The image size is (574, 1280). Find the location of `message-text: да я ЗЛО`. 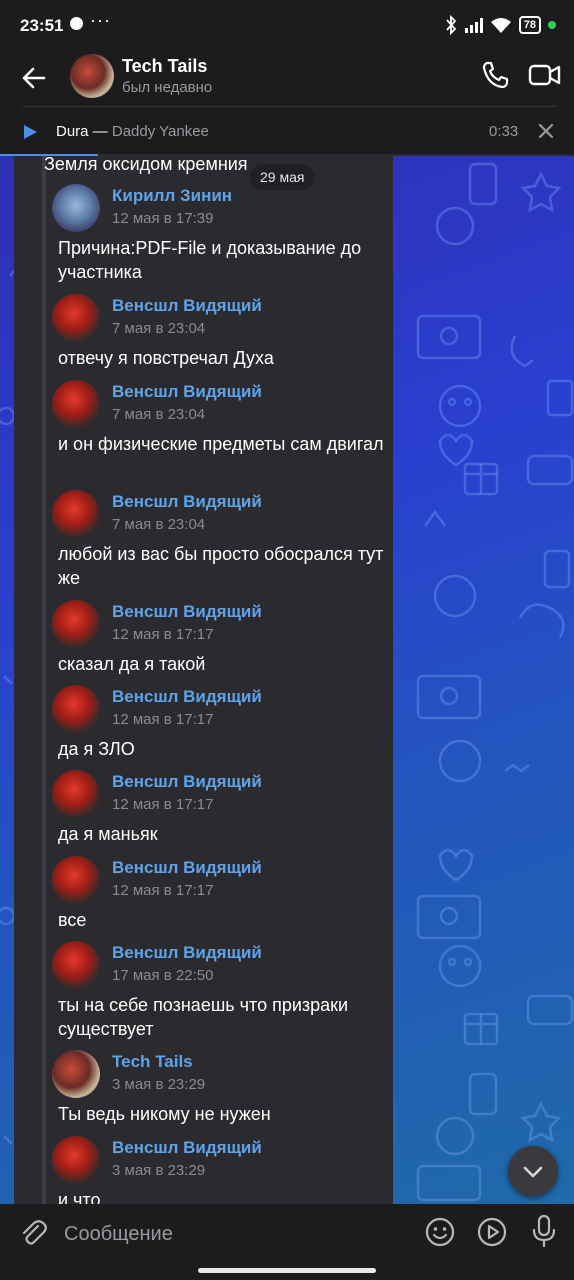

message-text: да я ЗЛО is located at coordinates (96, 749).